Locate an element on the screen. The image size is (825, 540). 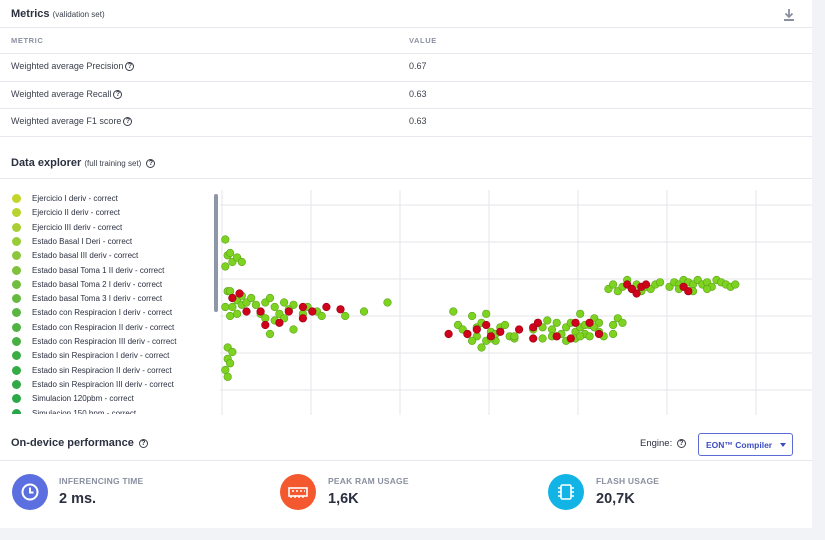
legend-label: Estado Basal I Deri - correct is located at coordinates (82, 241).